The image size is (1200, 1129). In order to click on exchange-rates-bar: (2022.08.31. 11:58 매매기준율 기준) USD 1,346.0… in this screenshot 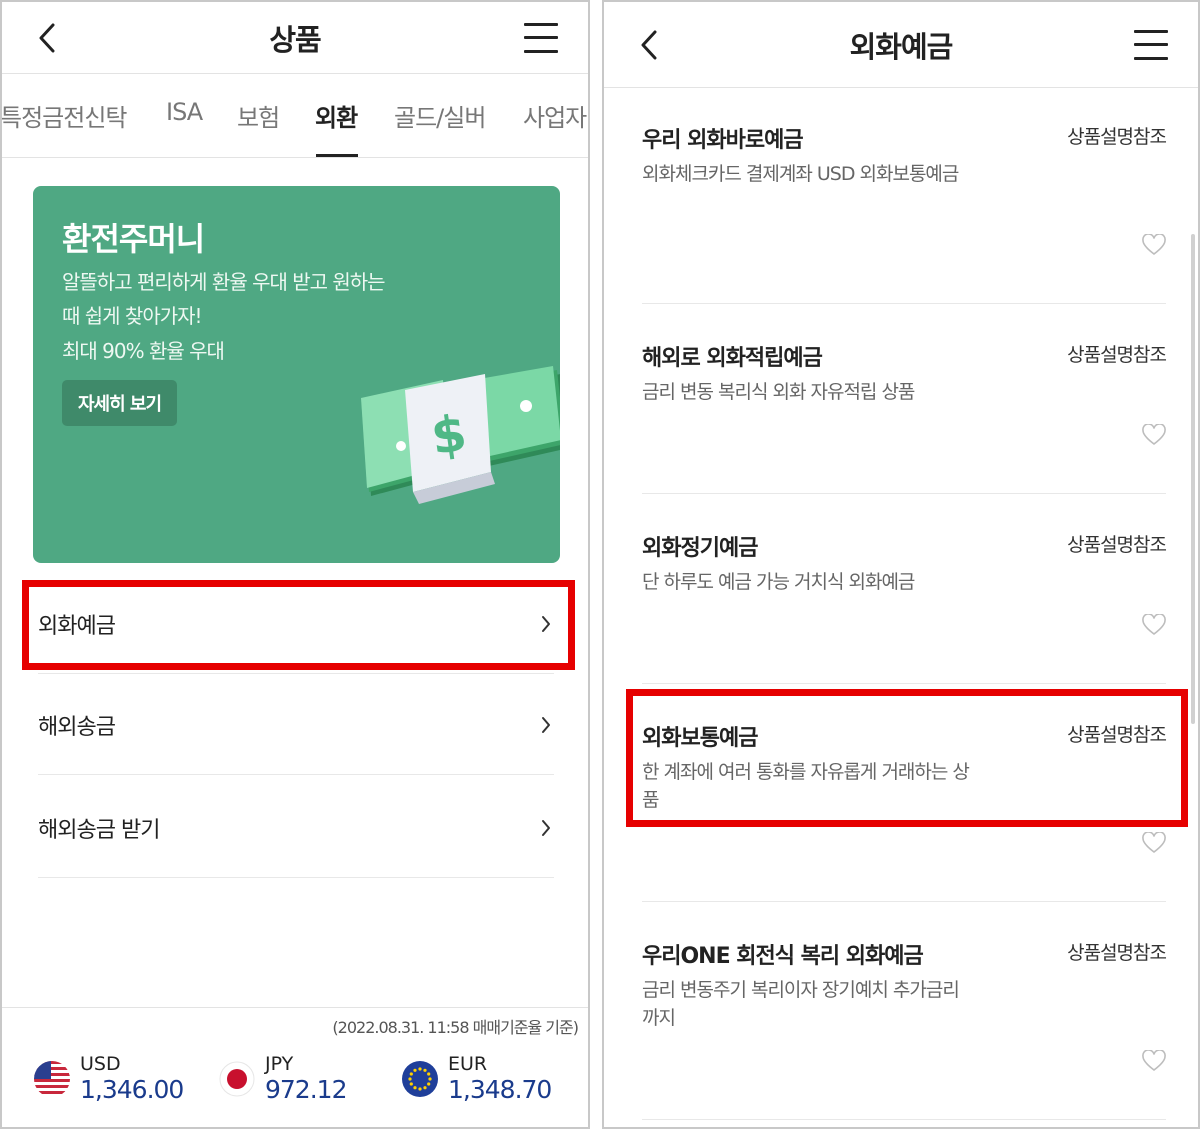, I will do `click(295, 1067)`.